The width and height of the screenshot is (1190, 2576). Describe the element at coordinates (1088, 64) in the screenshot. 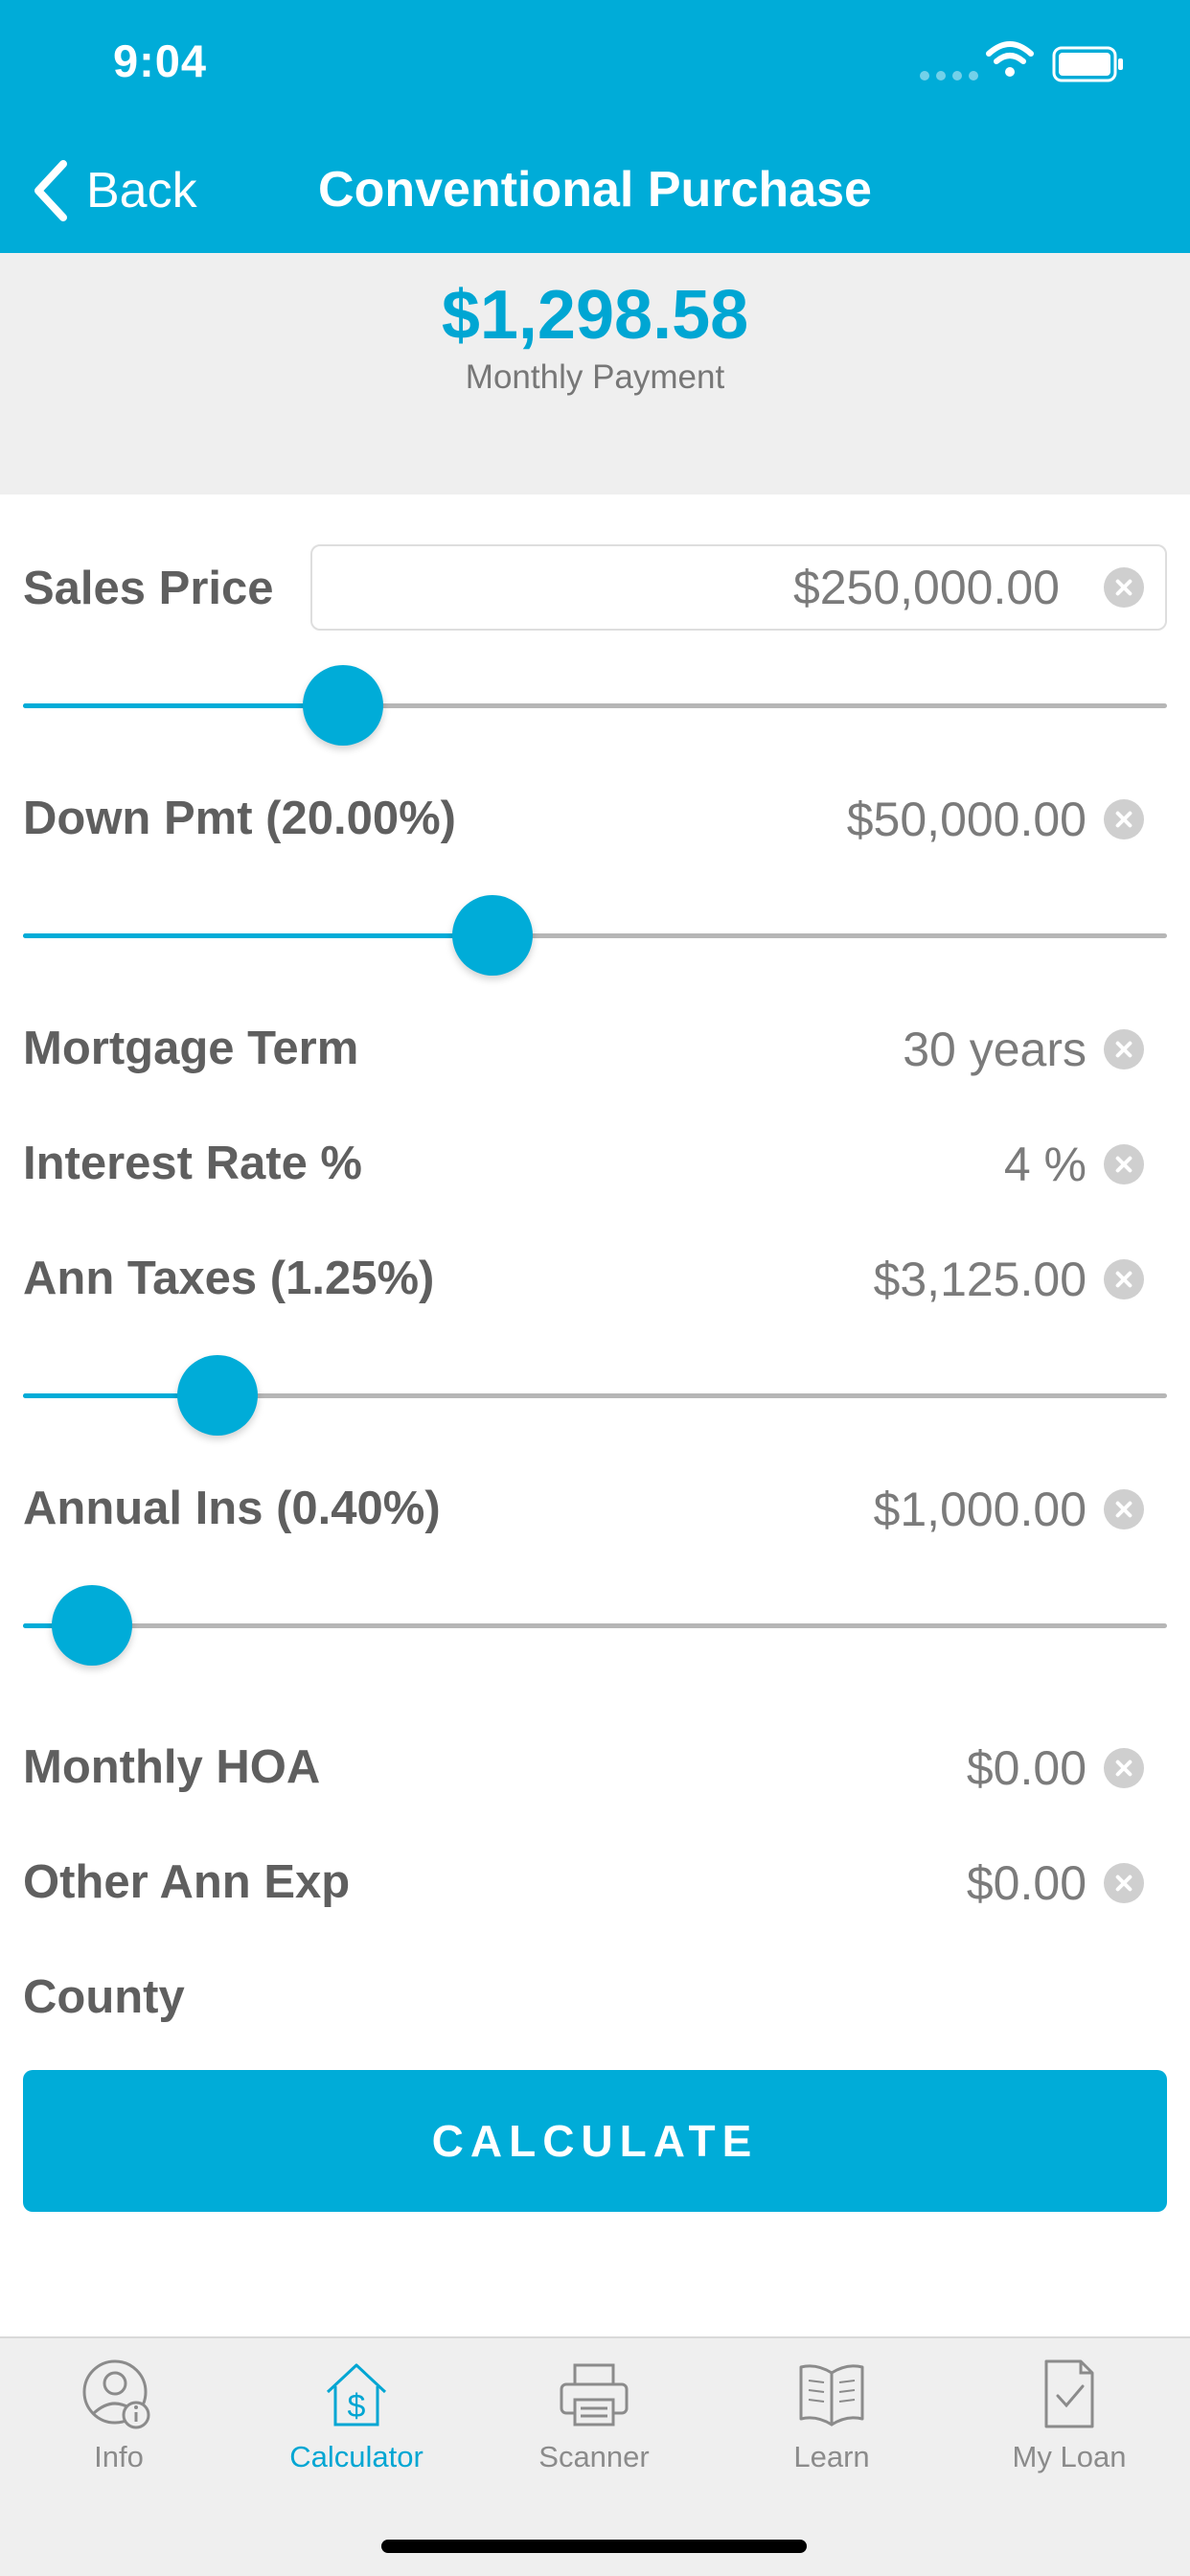

I see `battery-icon` at that location.